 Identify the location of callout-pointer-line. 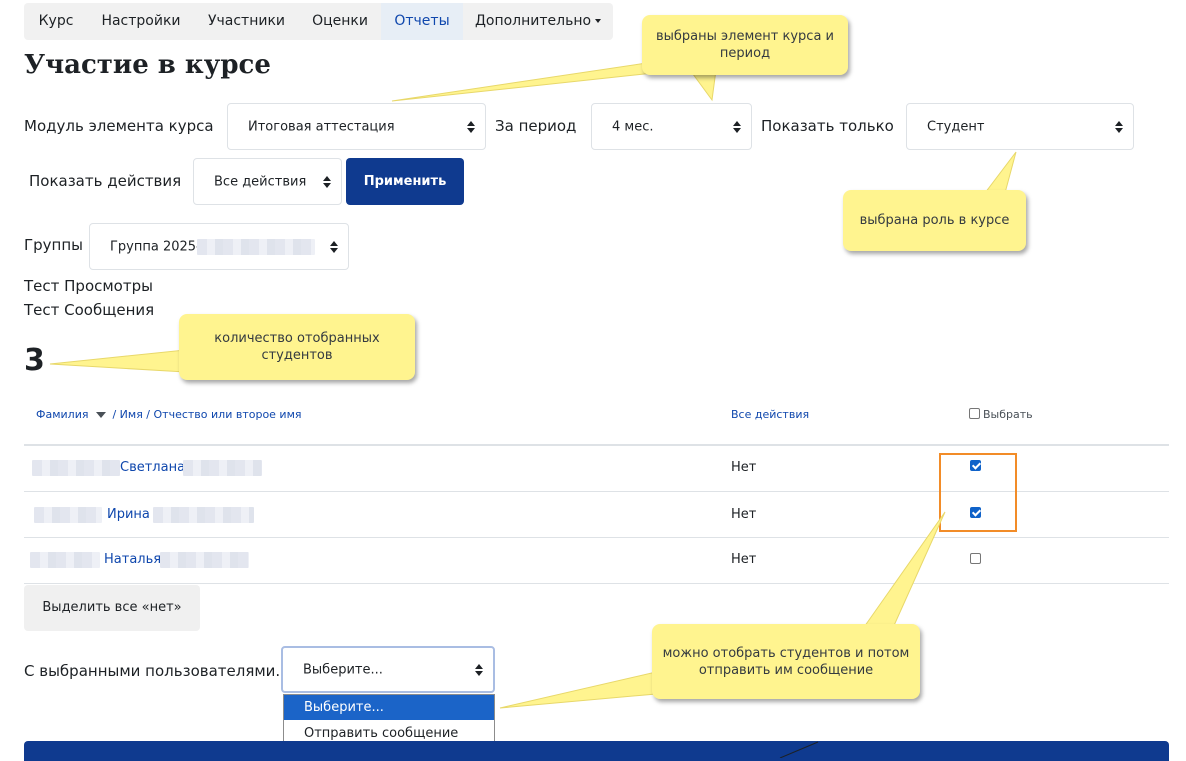
(799, 749).